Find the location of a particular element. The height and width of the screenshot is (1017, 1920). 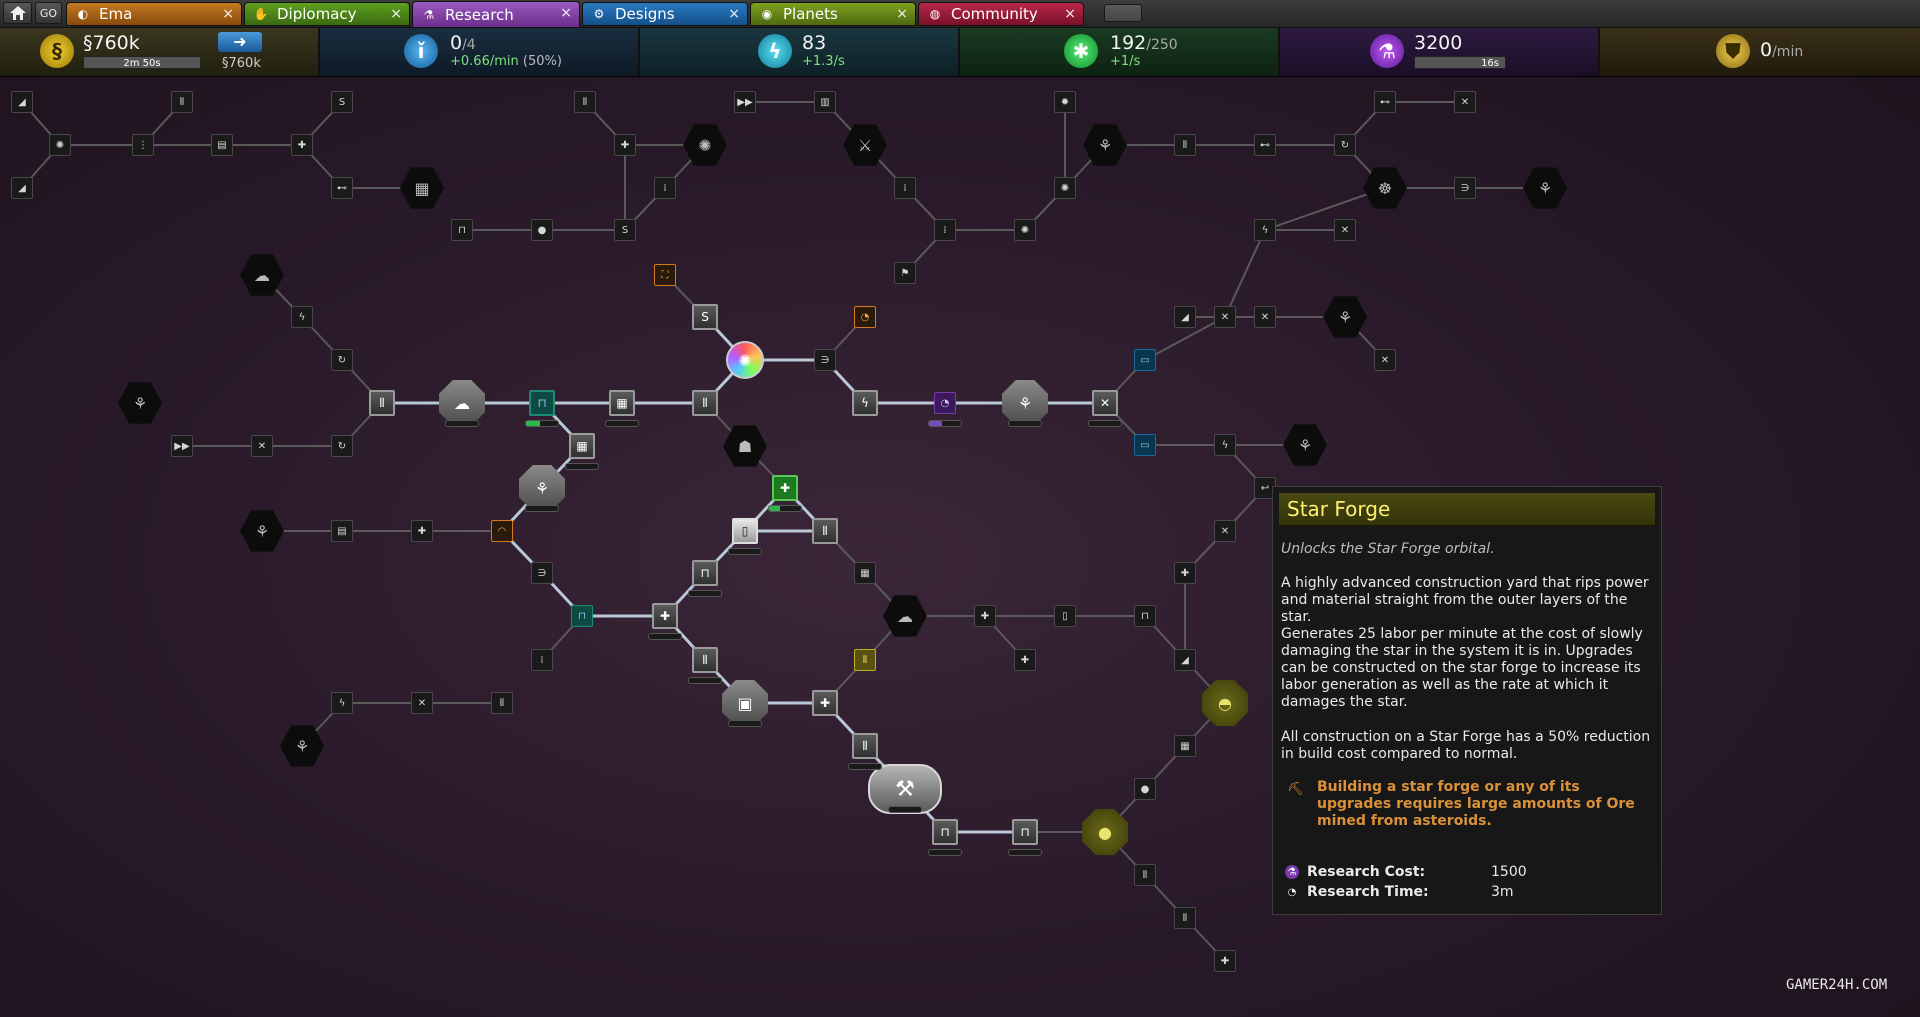

tech-node: ▯ is located at coordinates (1065, 616).